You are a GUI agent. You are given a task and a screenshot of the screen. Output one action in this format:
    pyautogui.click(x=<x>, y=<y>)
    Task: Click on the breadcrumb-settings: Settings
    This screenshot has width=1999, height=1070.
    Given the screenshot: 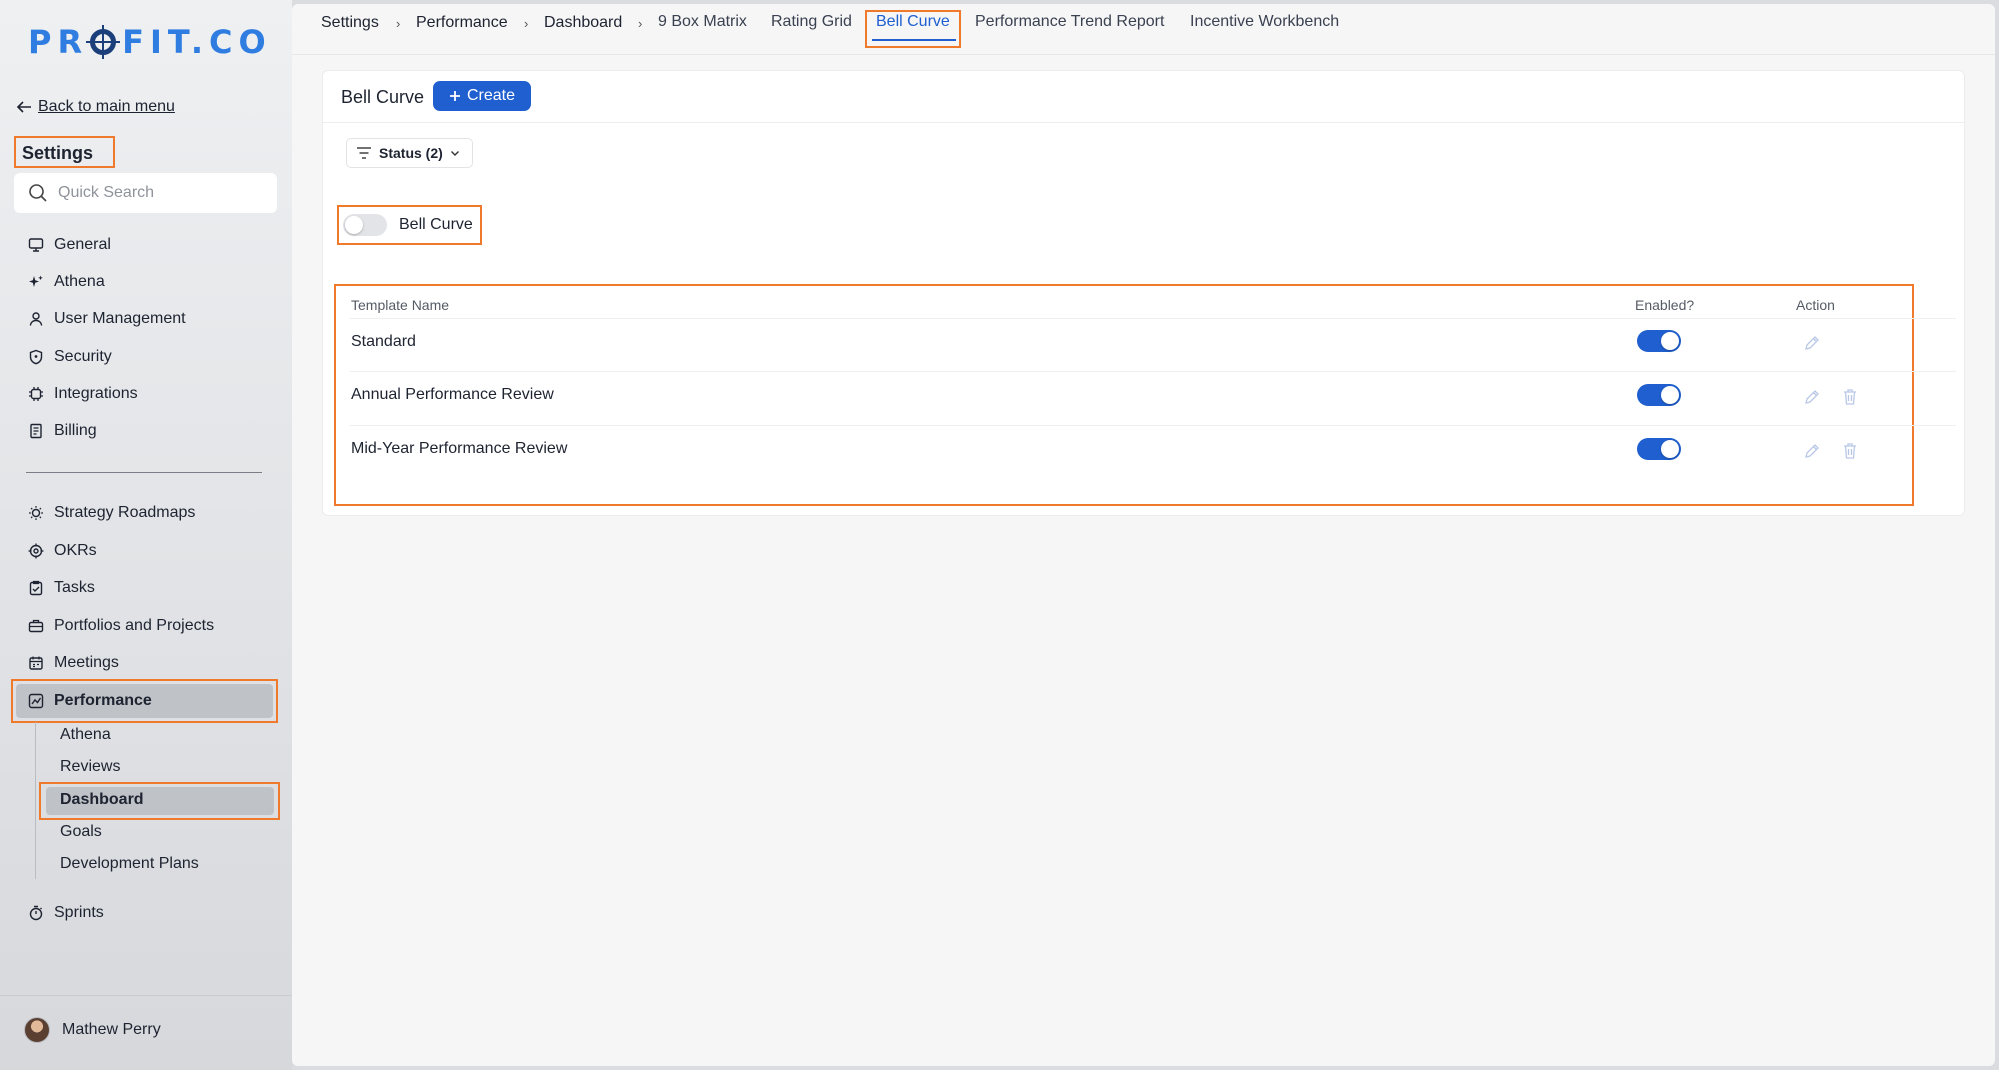 What is the action you would take?
    pyautogui.click(x=350, y=23)
    